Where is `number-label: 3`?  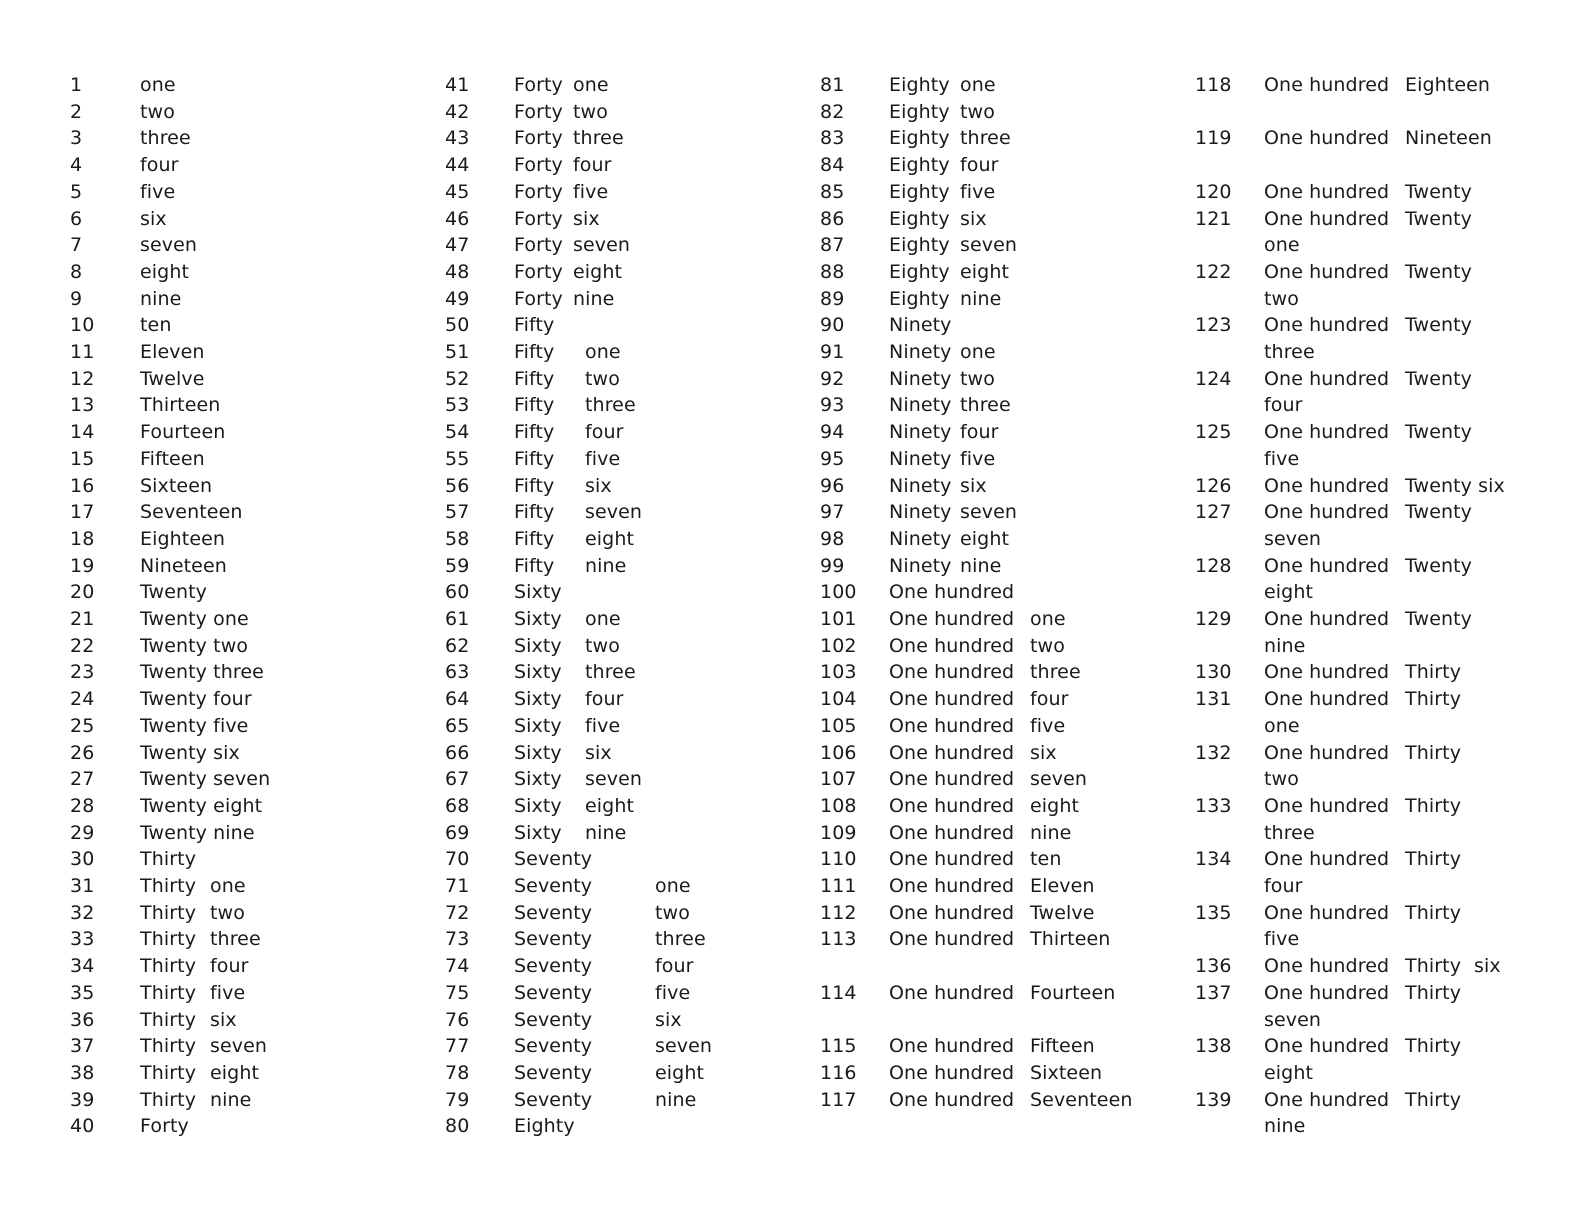
number-label: 3 is located at coordinates (76, 138).